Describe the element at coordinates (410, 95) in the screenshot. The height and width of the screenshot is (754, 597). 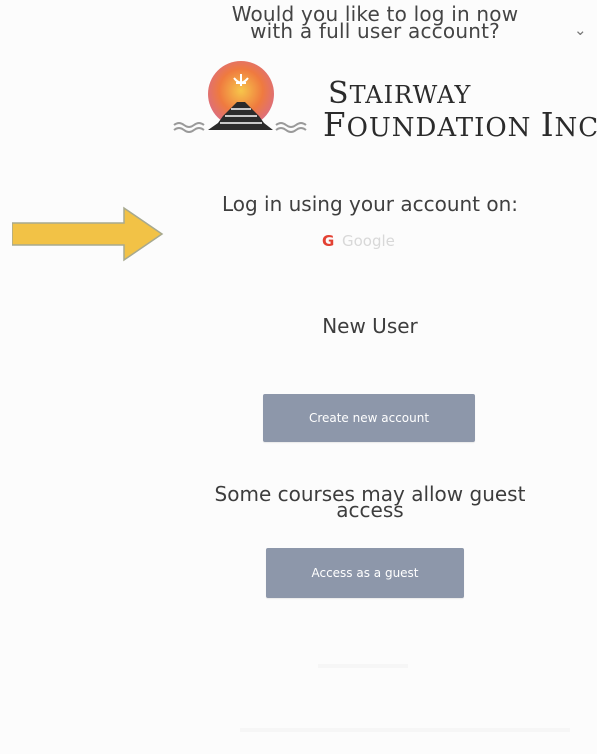
I see `logo-rest-stairway: TAIRWAY` at that location.